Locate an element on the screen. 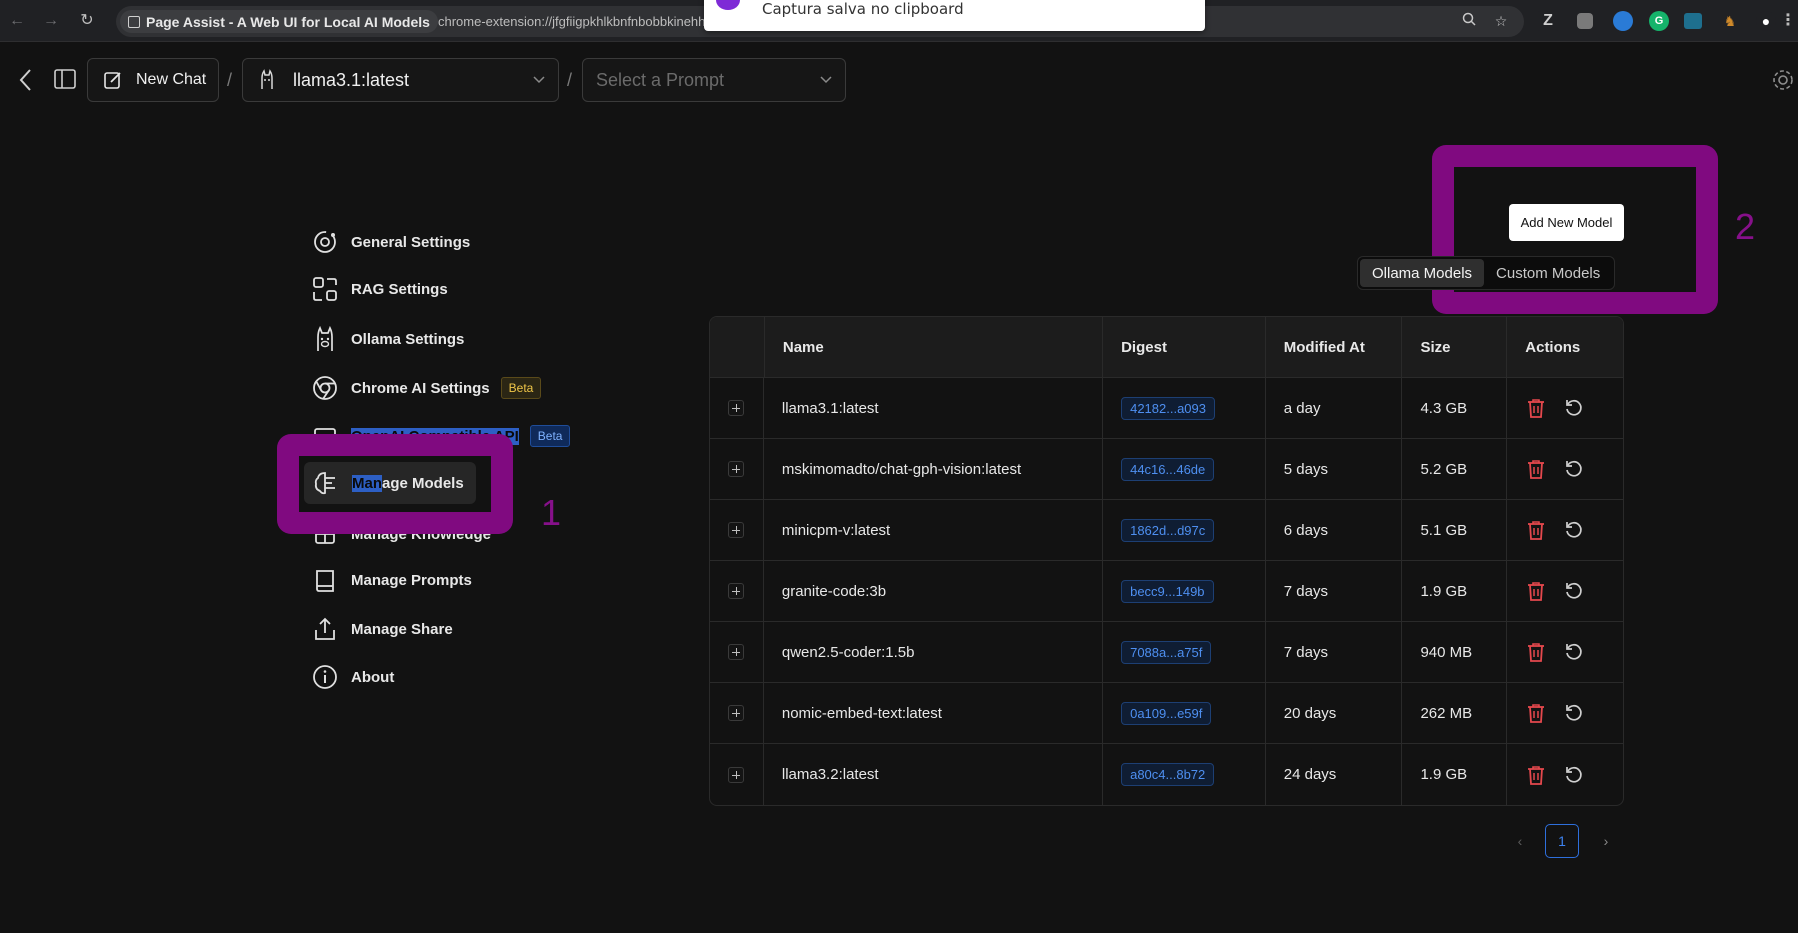 The image size is (1798, 933). column-header-name: Name is located at coordinates (933, 347).